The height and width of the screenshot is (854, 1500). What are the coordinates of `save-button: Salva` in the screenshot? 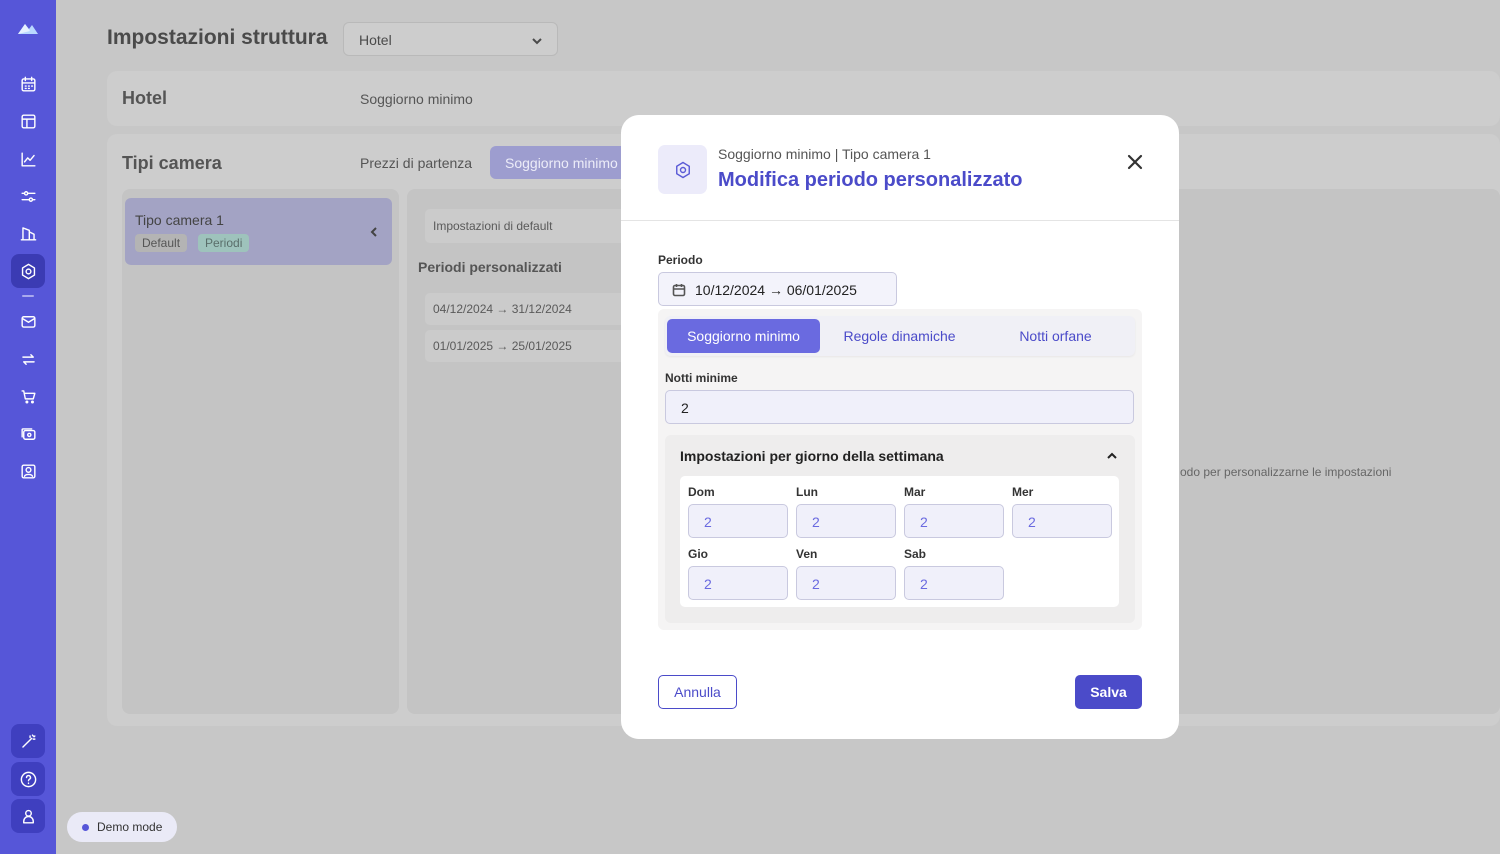 It's located at (1108, 692).